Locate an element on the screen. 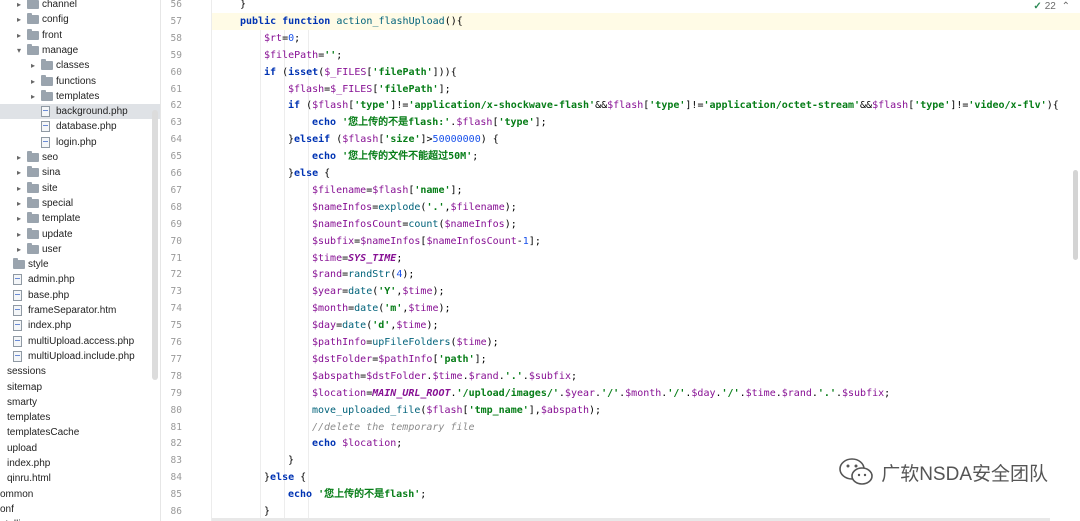  tree-item-label: ntellig is located at coordinates (13, 519).